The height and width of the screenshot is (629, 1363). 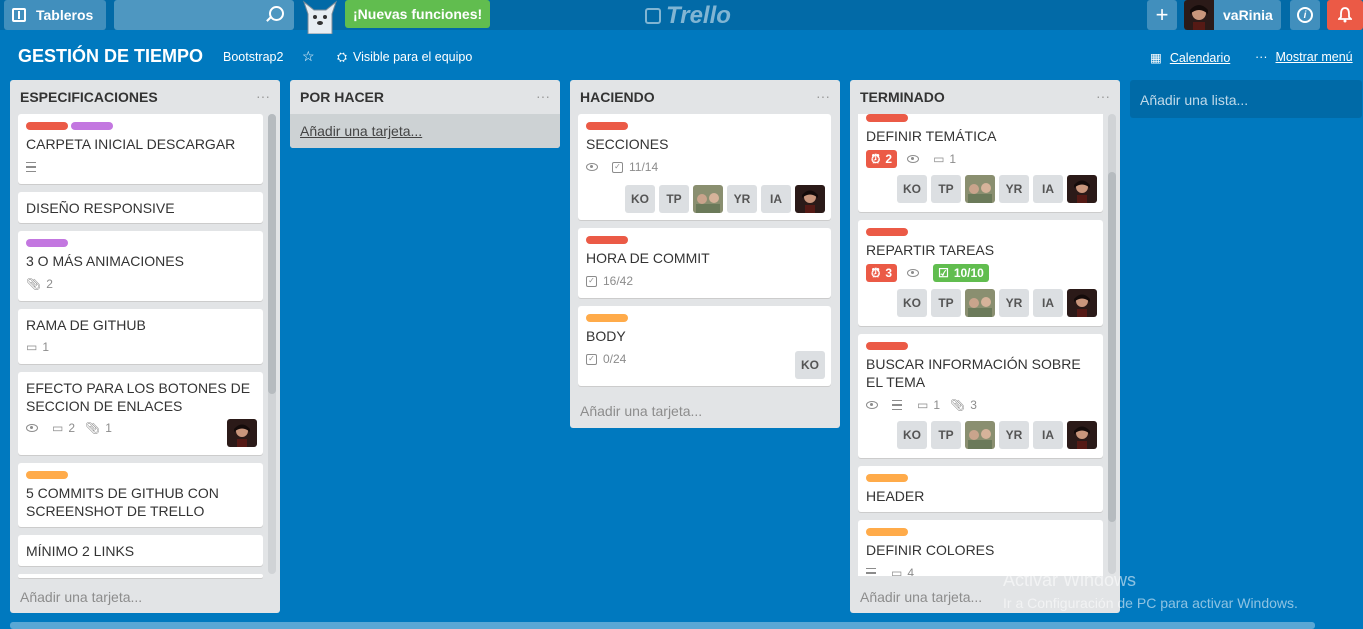 What do you see at coordinates (140, 336) in the screenshot?
I see `card: RAMA DE GITHUB ▭ 1` at bounding box center [140, 336].